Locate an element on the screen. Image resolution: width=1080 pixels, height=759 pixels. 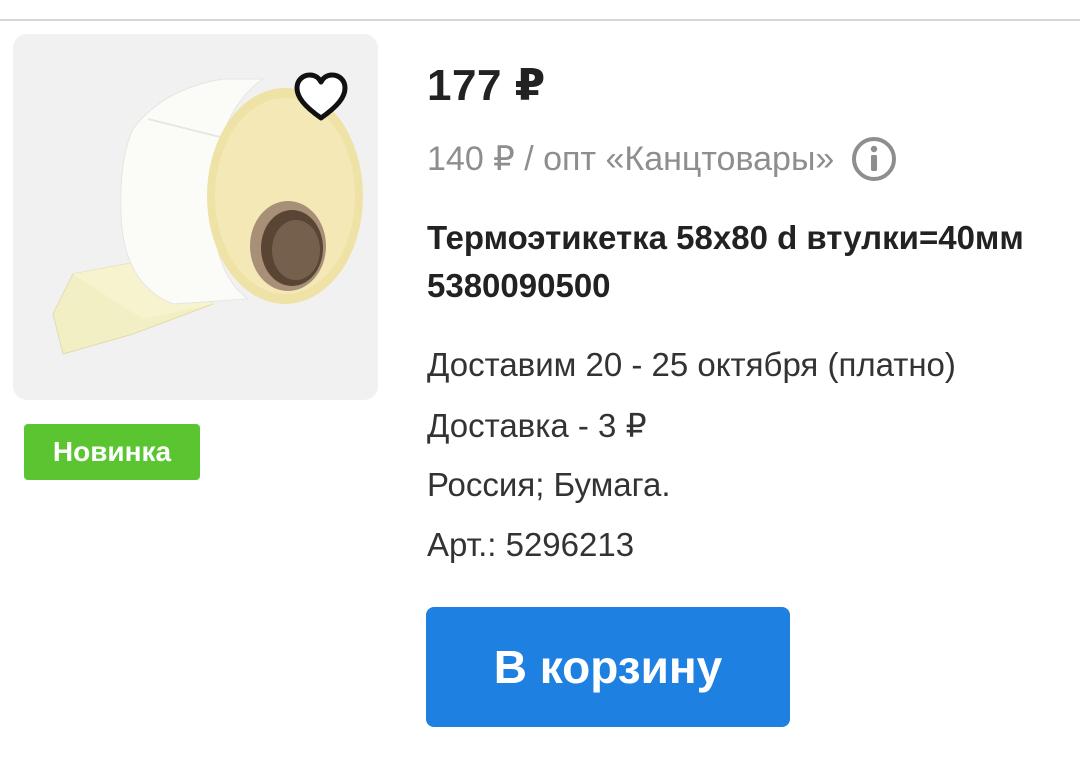
wholesale-price-text: 140 ₽ / опт «Канцтовары» is located at coordinates (631, 159).